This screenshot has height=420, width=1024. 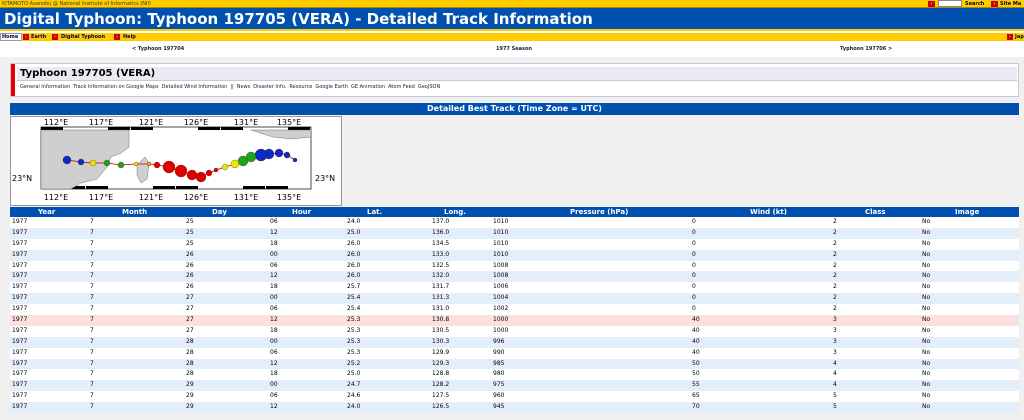 I want to click on column-header: Year, so click(x=46, y=212).